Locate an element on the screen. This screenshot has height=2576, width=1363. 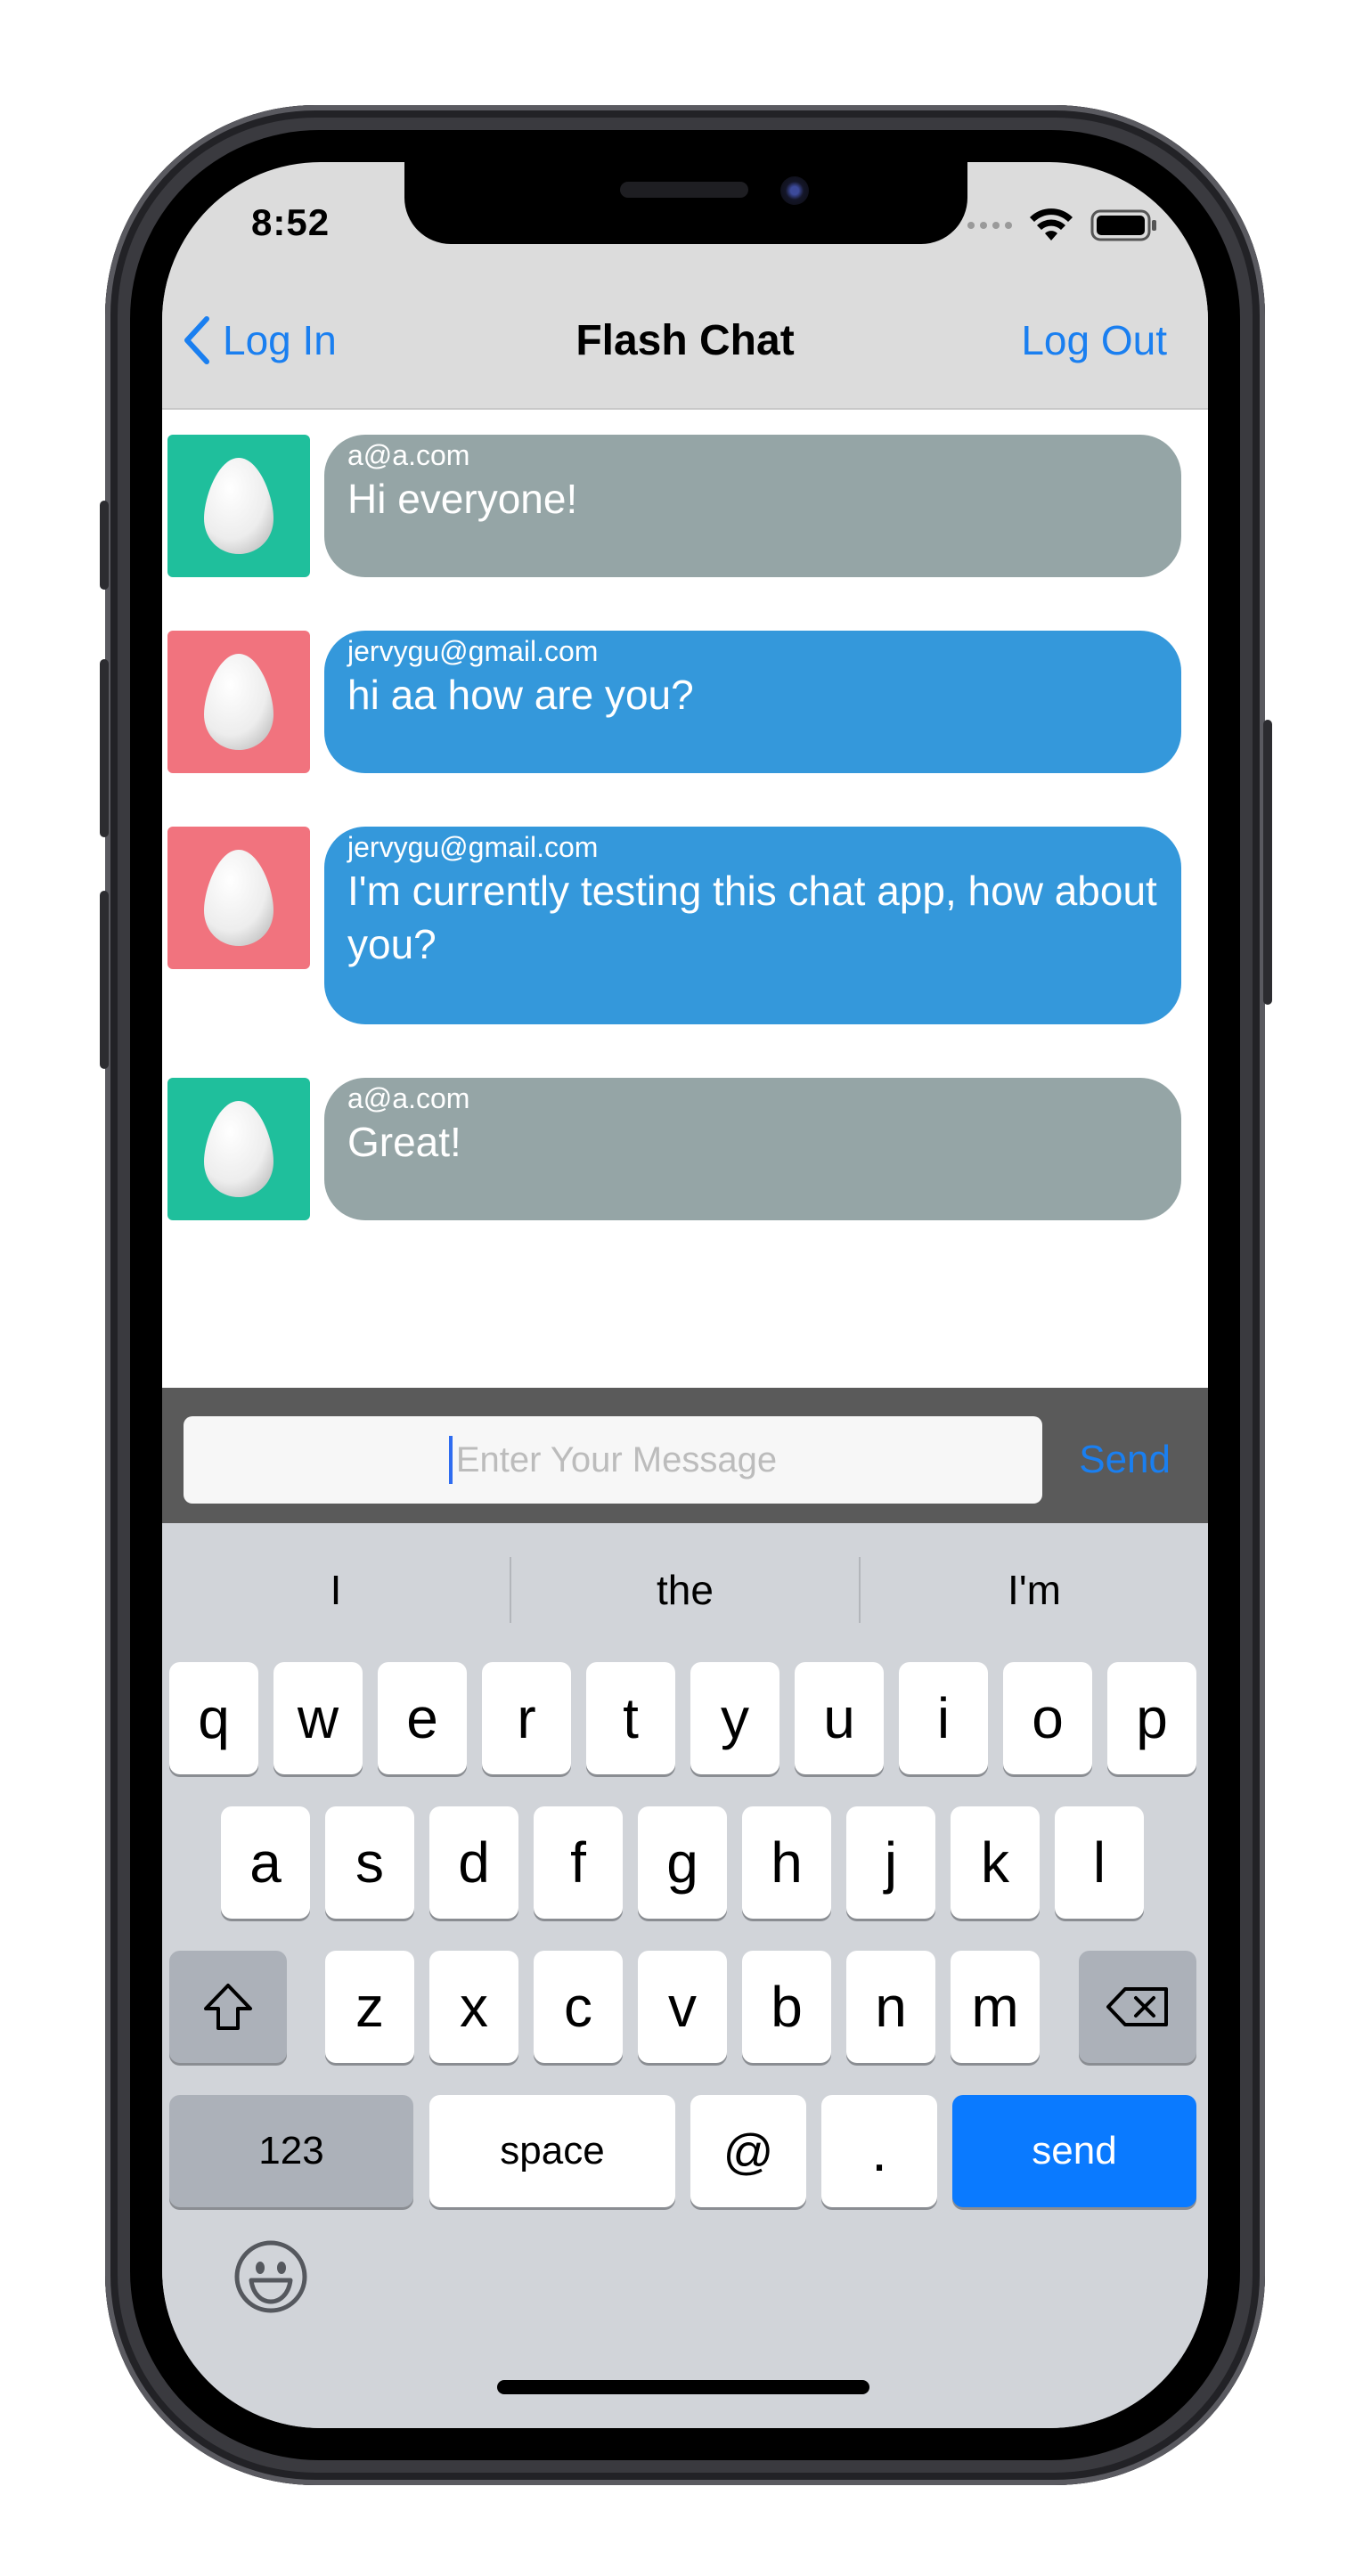
message-input: Enter Your Message is located at coordinates (613, 1460).